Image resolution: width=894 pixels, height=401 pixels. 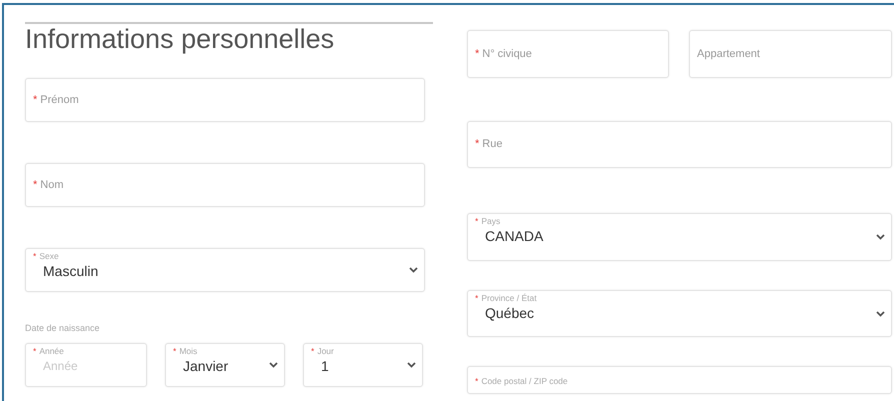 What do you see at coordinates (363, 365) in the screenshot?
I see `select-field: * Jour 1` at bounding box center [363, 365].